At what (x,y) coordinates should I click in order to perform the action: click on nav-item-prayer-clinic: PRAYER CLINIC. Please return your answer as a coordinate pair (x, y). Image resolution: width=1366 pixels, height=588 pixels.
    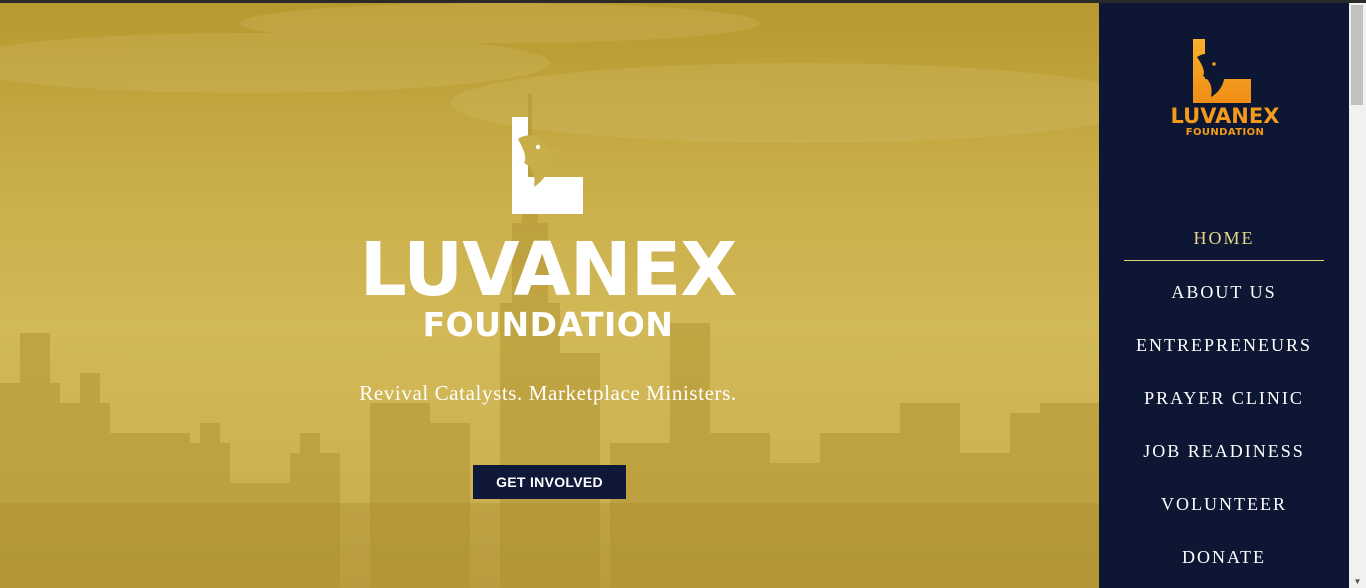
    Looking at the image, I should click on (1224, 401).